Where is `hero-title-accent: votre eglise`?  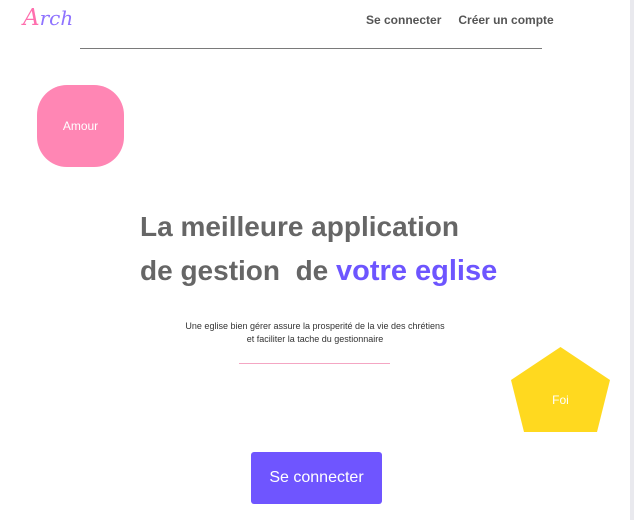 hero-title-accent: votre eglise is located at coordinates (417, 271).